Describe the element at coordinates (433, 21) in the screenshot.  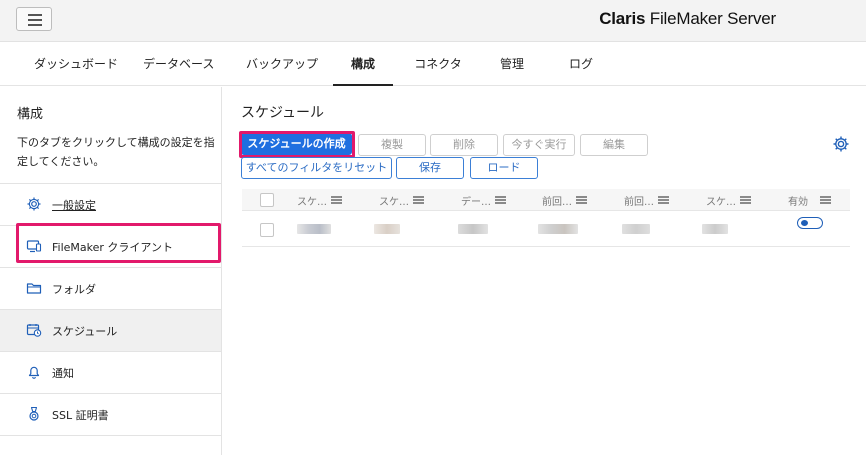
I see `top-bar: Claris FileMaker Server` at that location.